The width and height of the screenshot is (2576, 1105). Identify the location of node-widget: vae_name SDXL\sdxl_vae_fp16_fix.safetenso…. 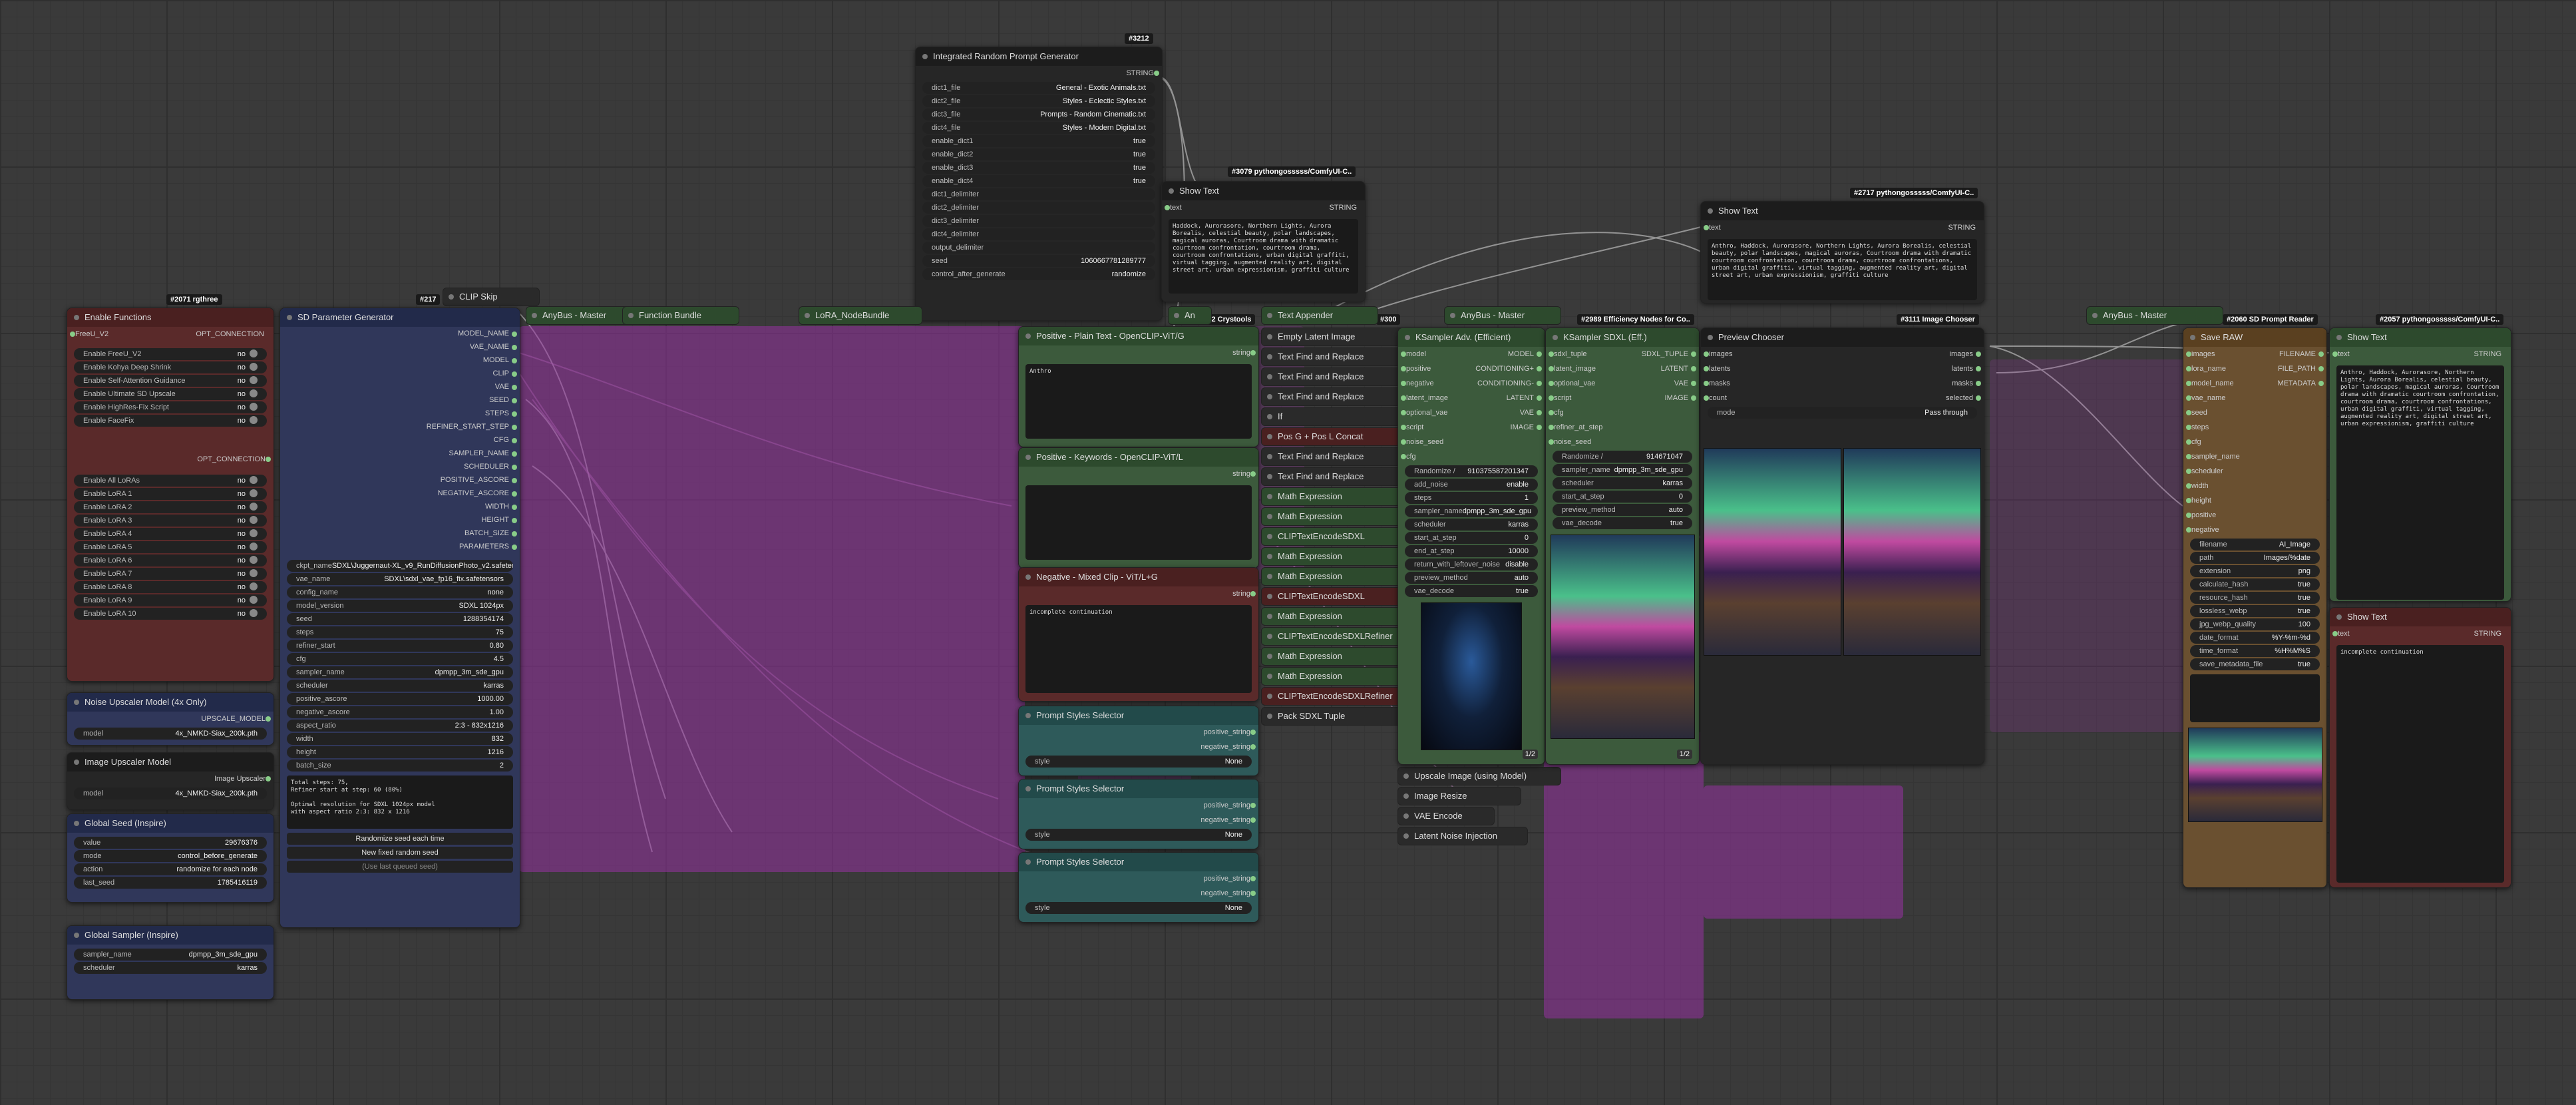
(400, 579).